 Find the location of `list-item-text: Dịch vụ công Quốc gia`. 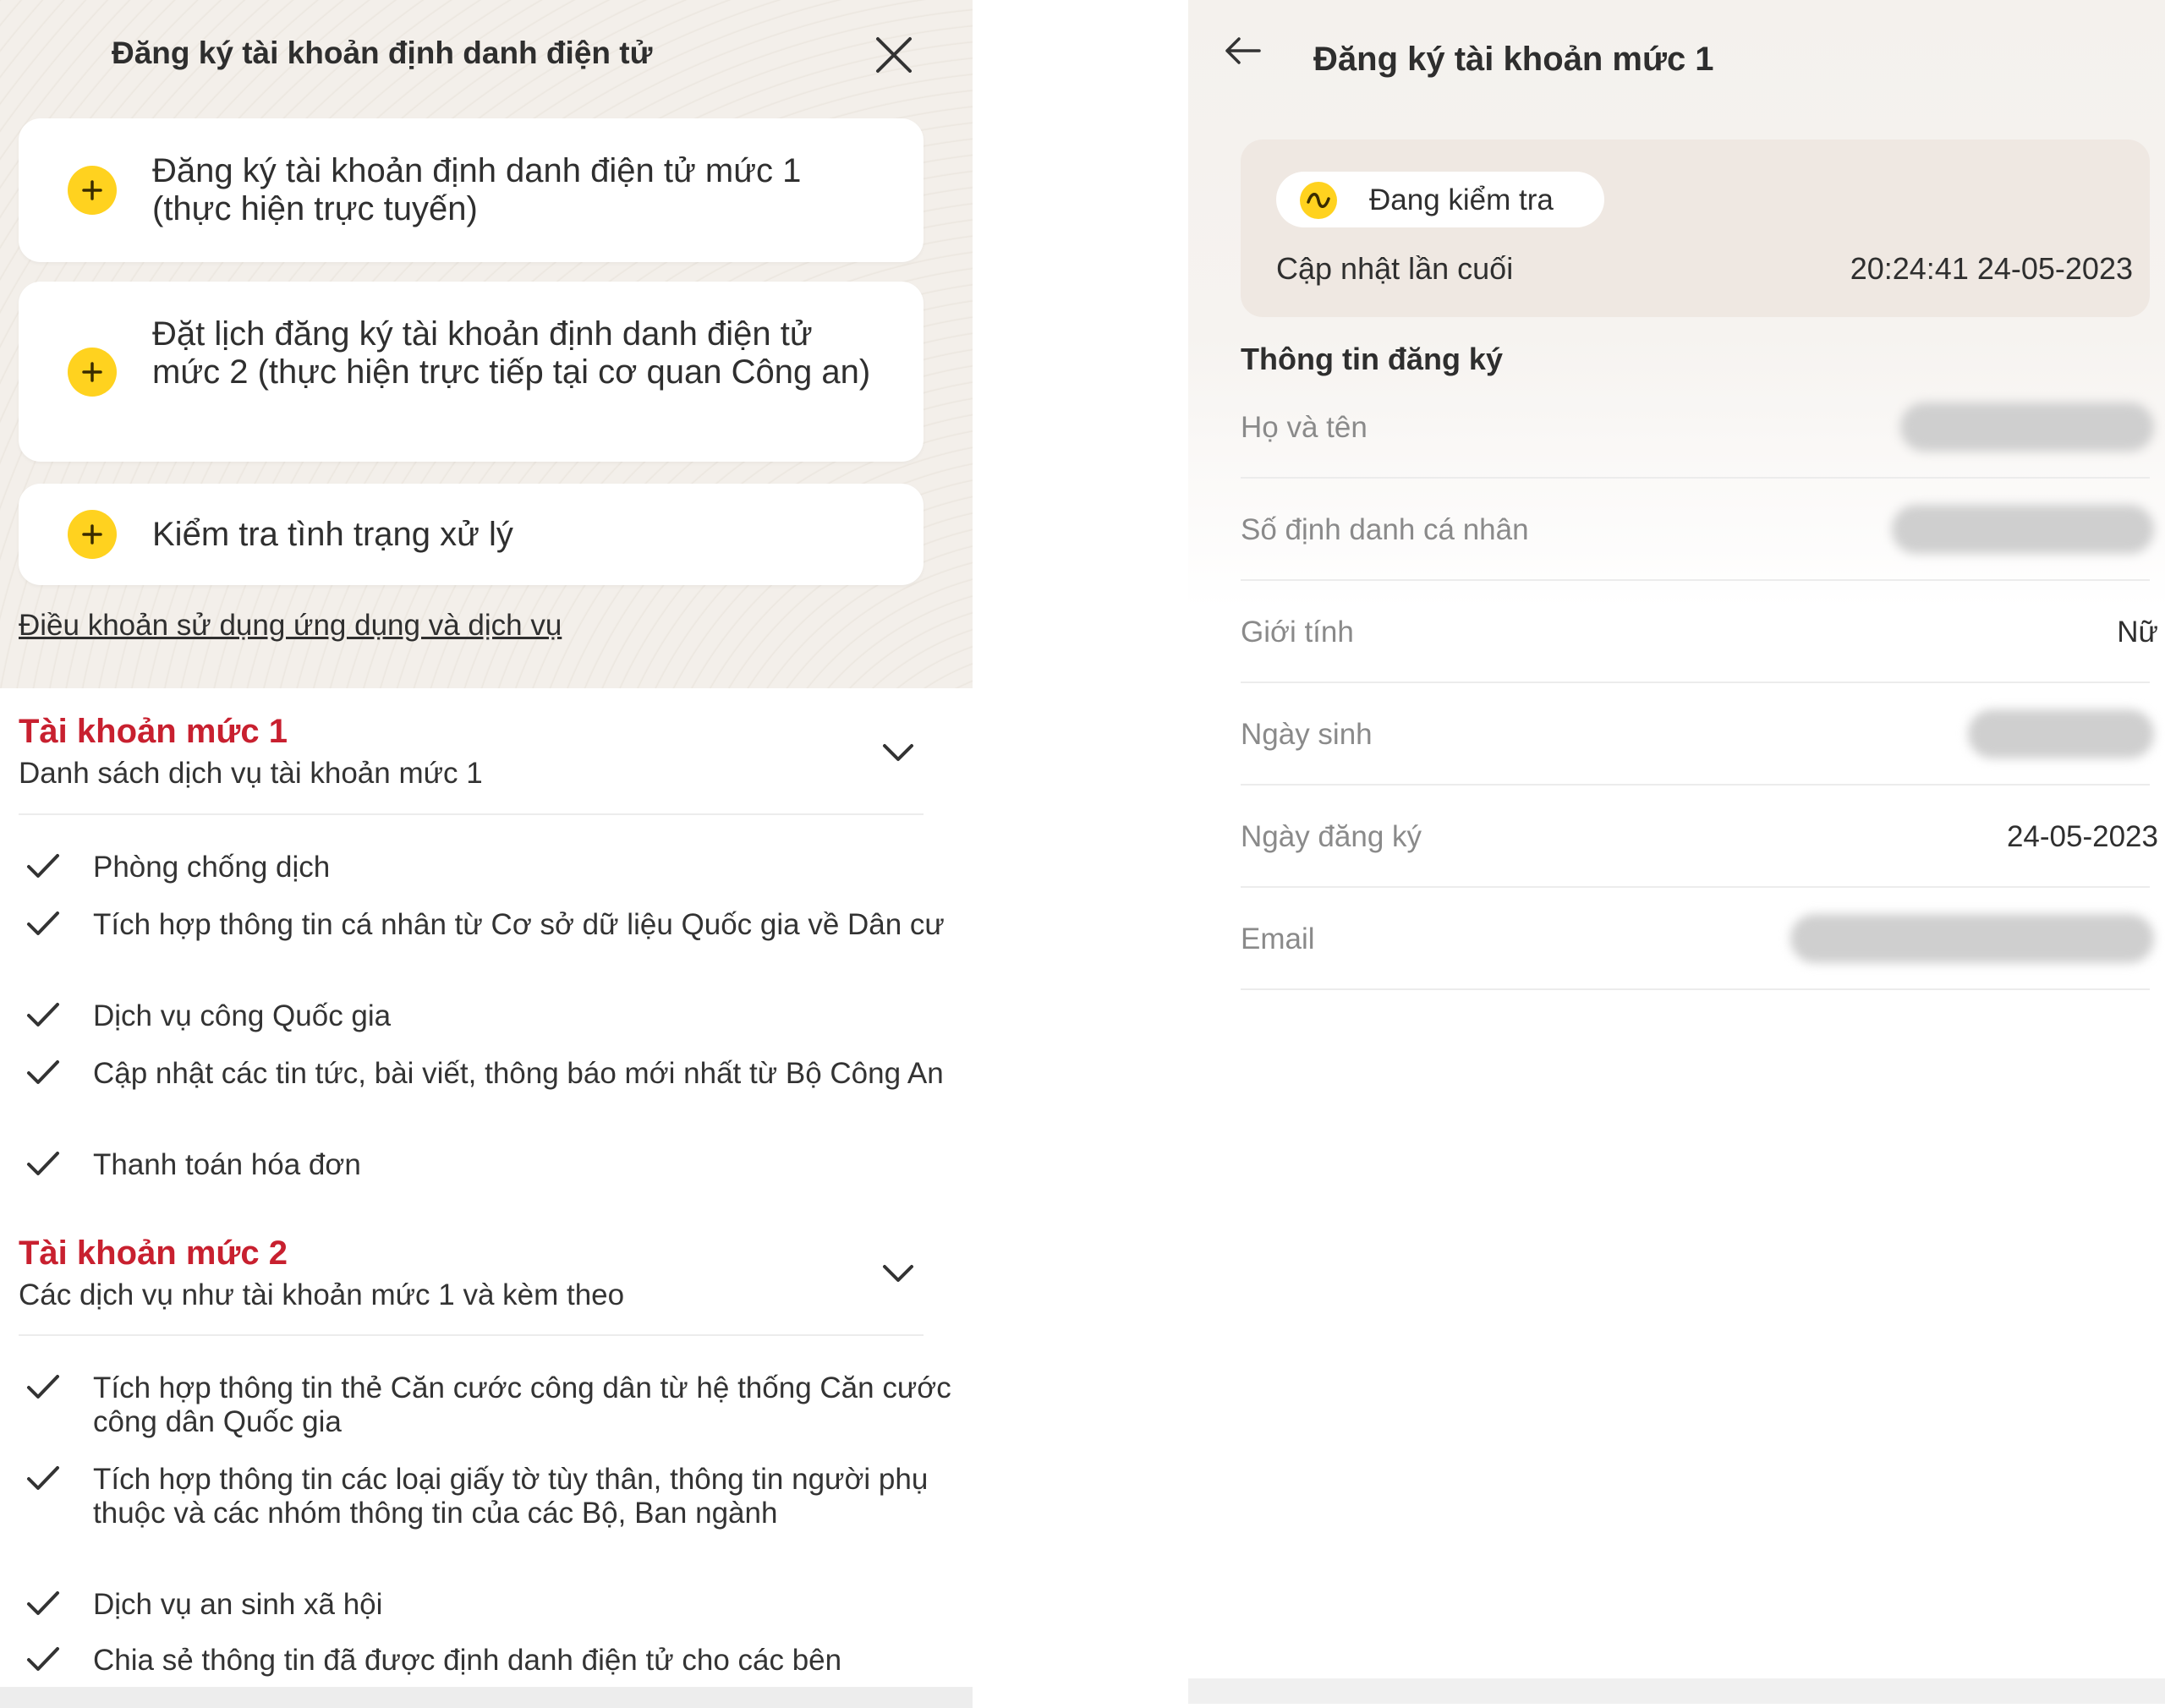

list-item-text: Dịch vụ công Quốc gia is located at coordinates (243, 1015).